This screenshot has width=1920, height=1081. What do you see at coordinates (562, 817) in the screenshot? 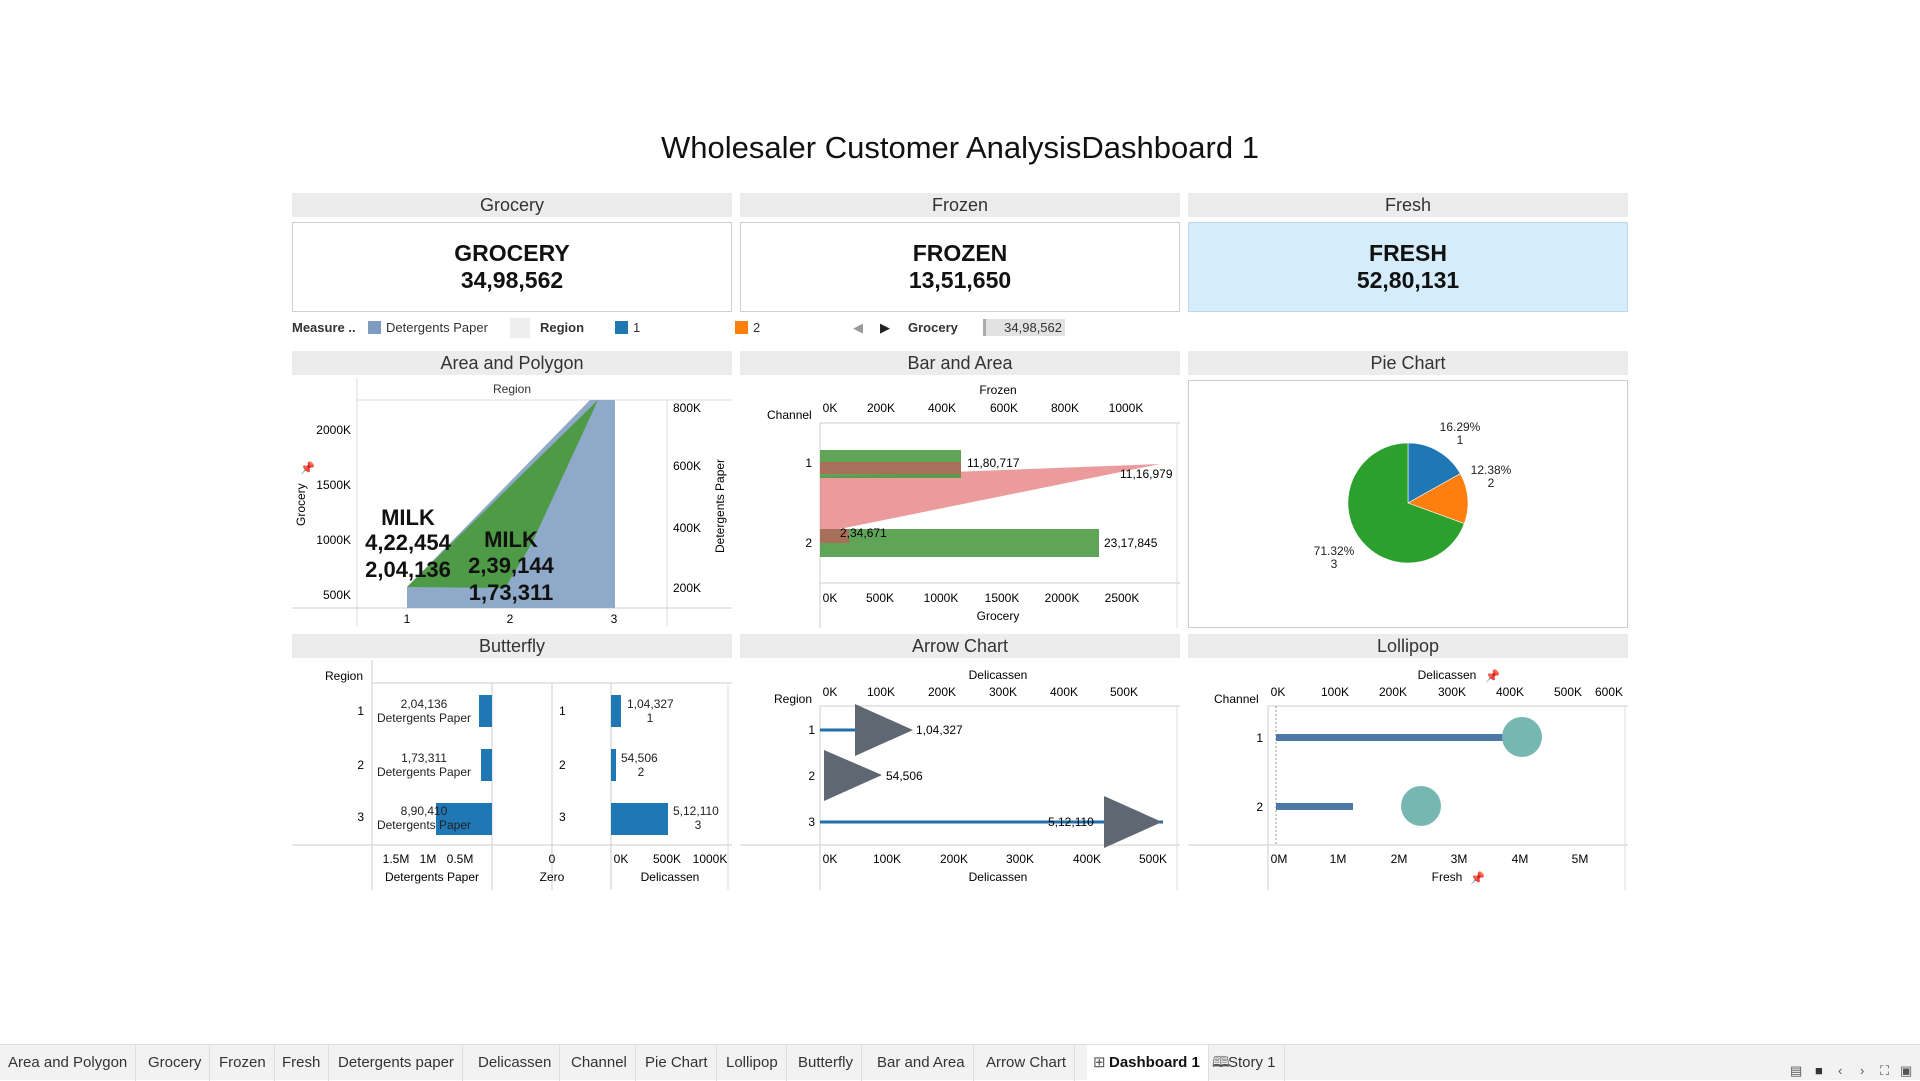
I see `butterfly-zero-row-3: 3` at bounding box center [562, 817].